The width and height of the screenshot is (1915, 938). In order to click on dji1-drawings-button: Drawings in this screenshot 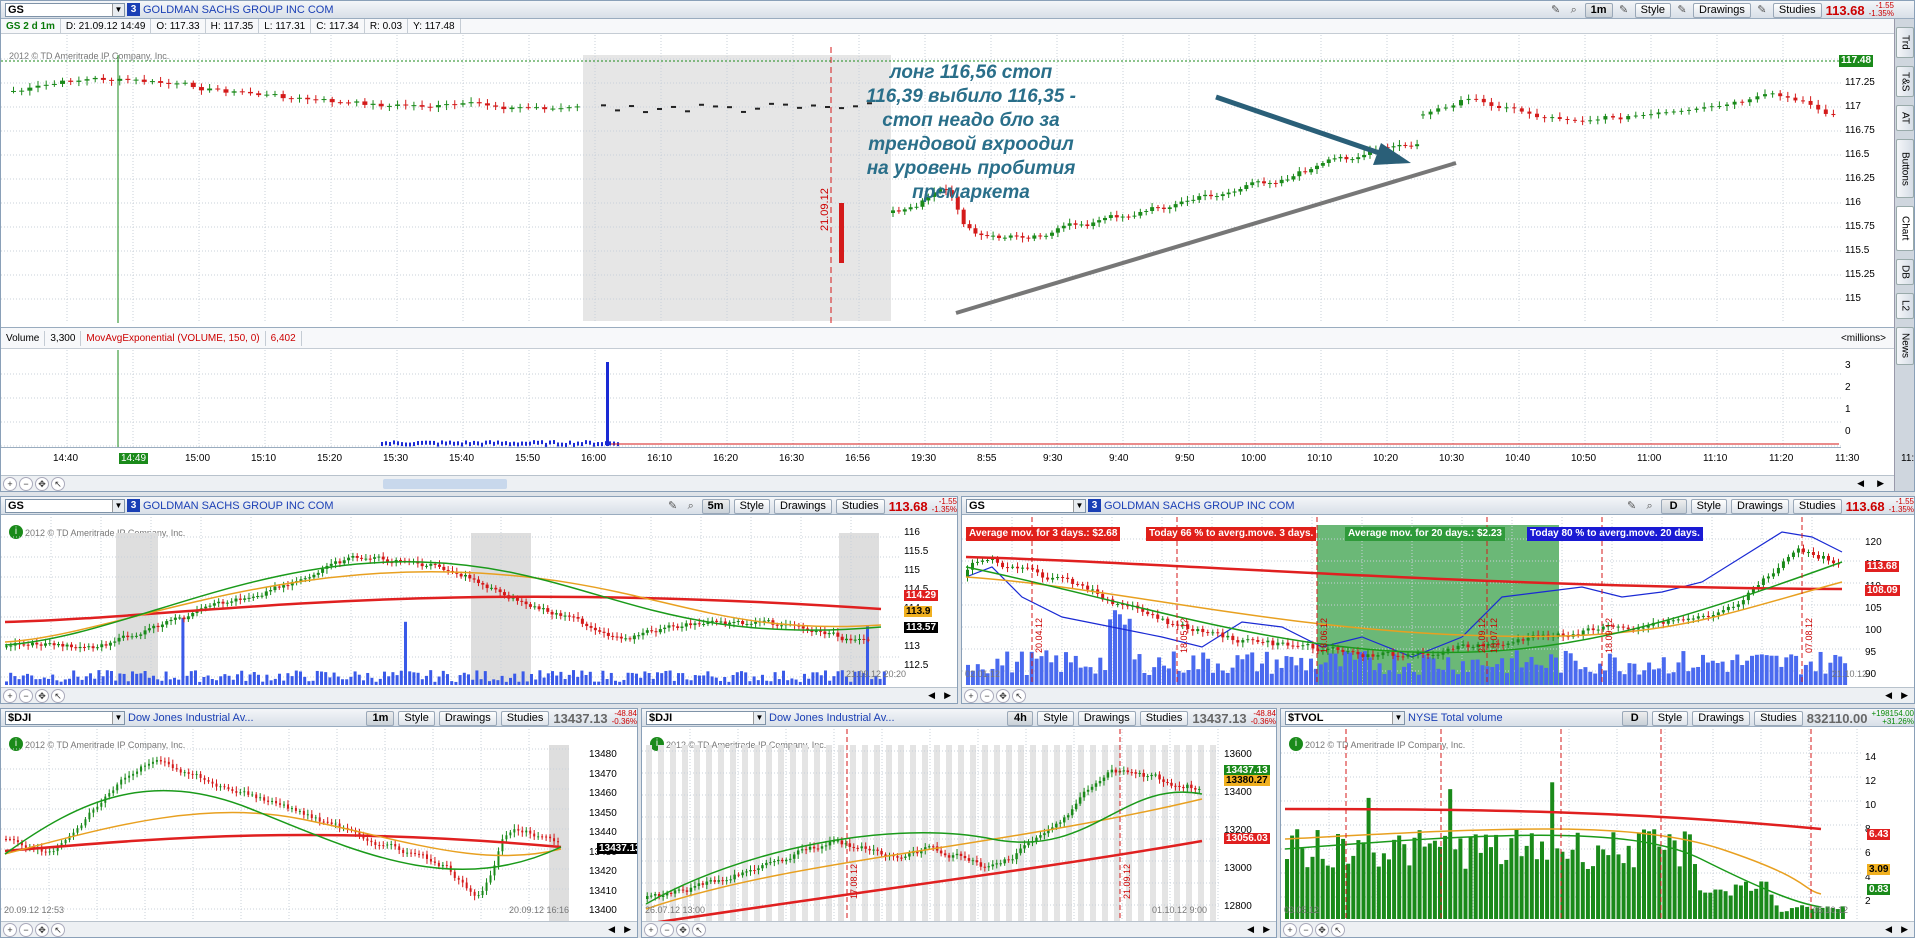, I will do `click(467, 718)`.